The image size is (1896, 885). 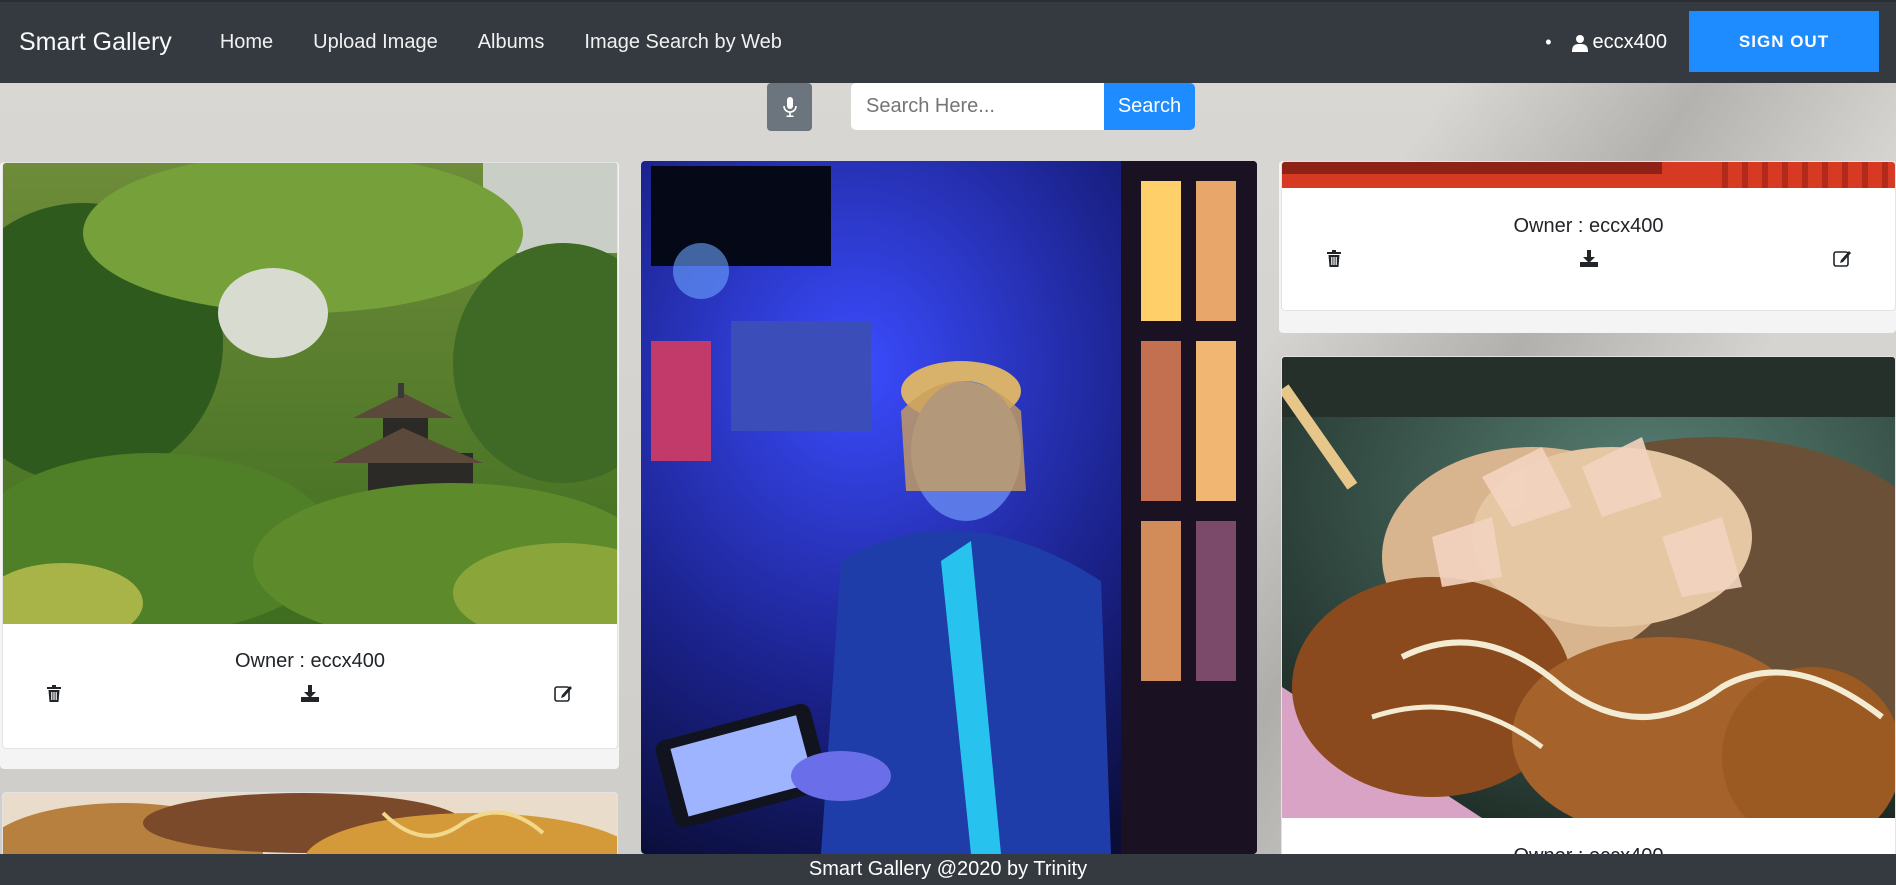 What do you see at coordinates (948, 869) in the screenshot?
I see `footer: Smart Gallery @2020 by Trinity` at bounding box center [948, 869].